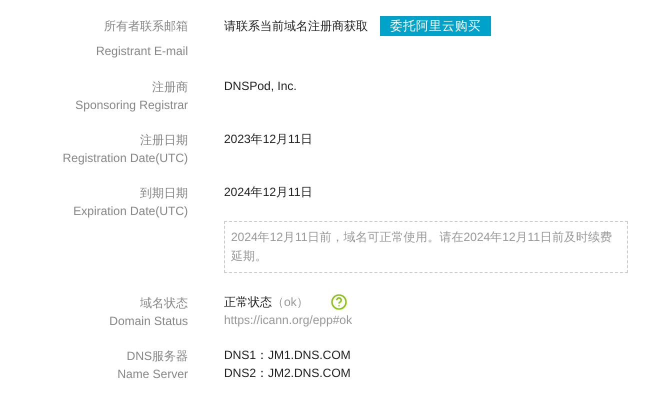 This screenshot has height=401, width=645. Describe the element at coordinates (290, 302) in the screenshot. I see `status-code: （ok）` at that location.